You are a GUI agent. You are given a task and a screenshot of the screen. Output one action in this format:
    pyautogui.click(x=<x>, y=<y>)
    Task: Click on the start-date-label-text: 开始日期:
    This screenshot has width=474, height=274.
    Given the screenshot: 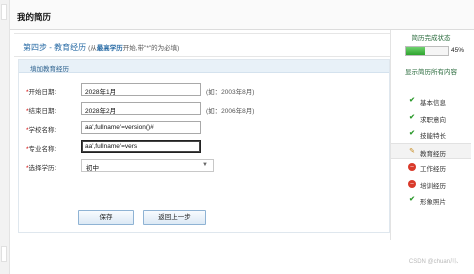 What is the action you would take?
    pyautogui.click(x=42, y=92)
    